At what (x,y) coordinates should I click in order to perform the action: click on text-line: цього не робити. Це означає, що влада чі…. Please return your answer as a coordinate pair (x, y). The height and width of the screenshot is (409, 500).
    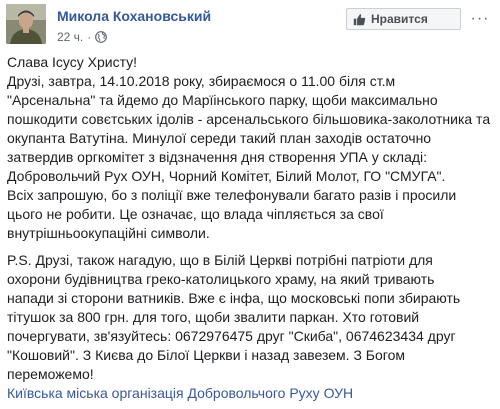
    Looking at the image, I should click on (195, 214).